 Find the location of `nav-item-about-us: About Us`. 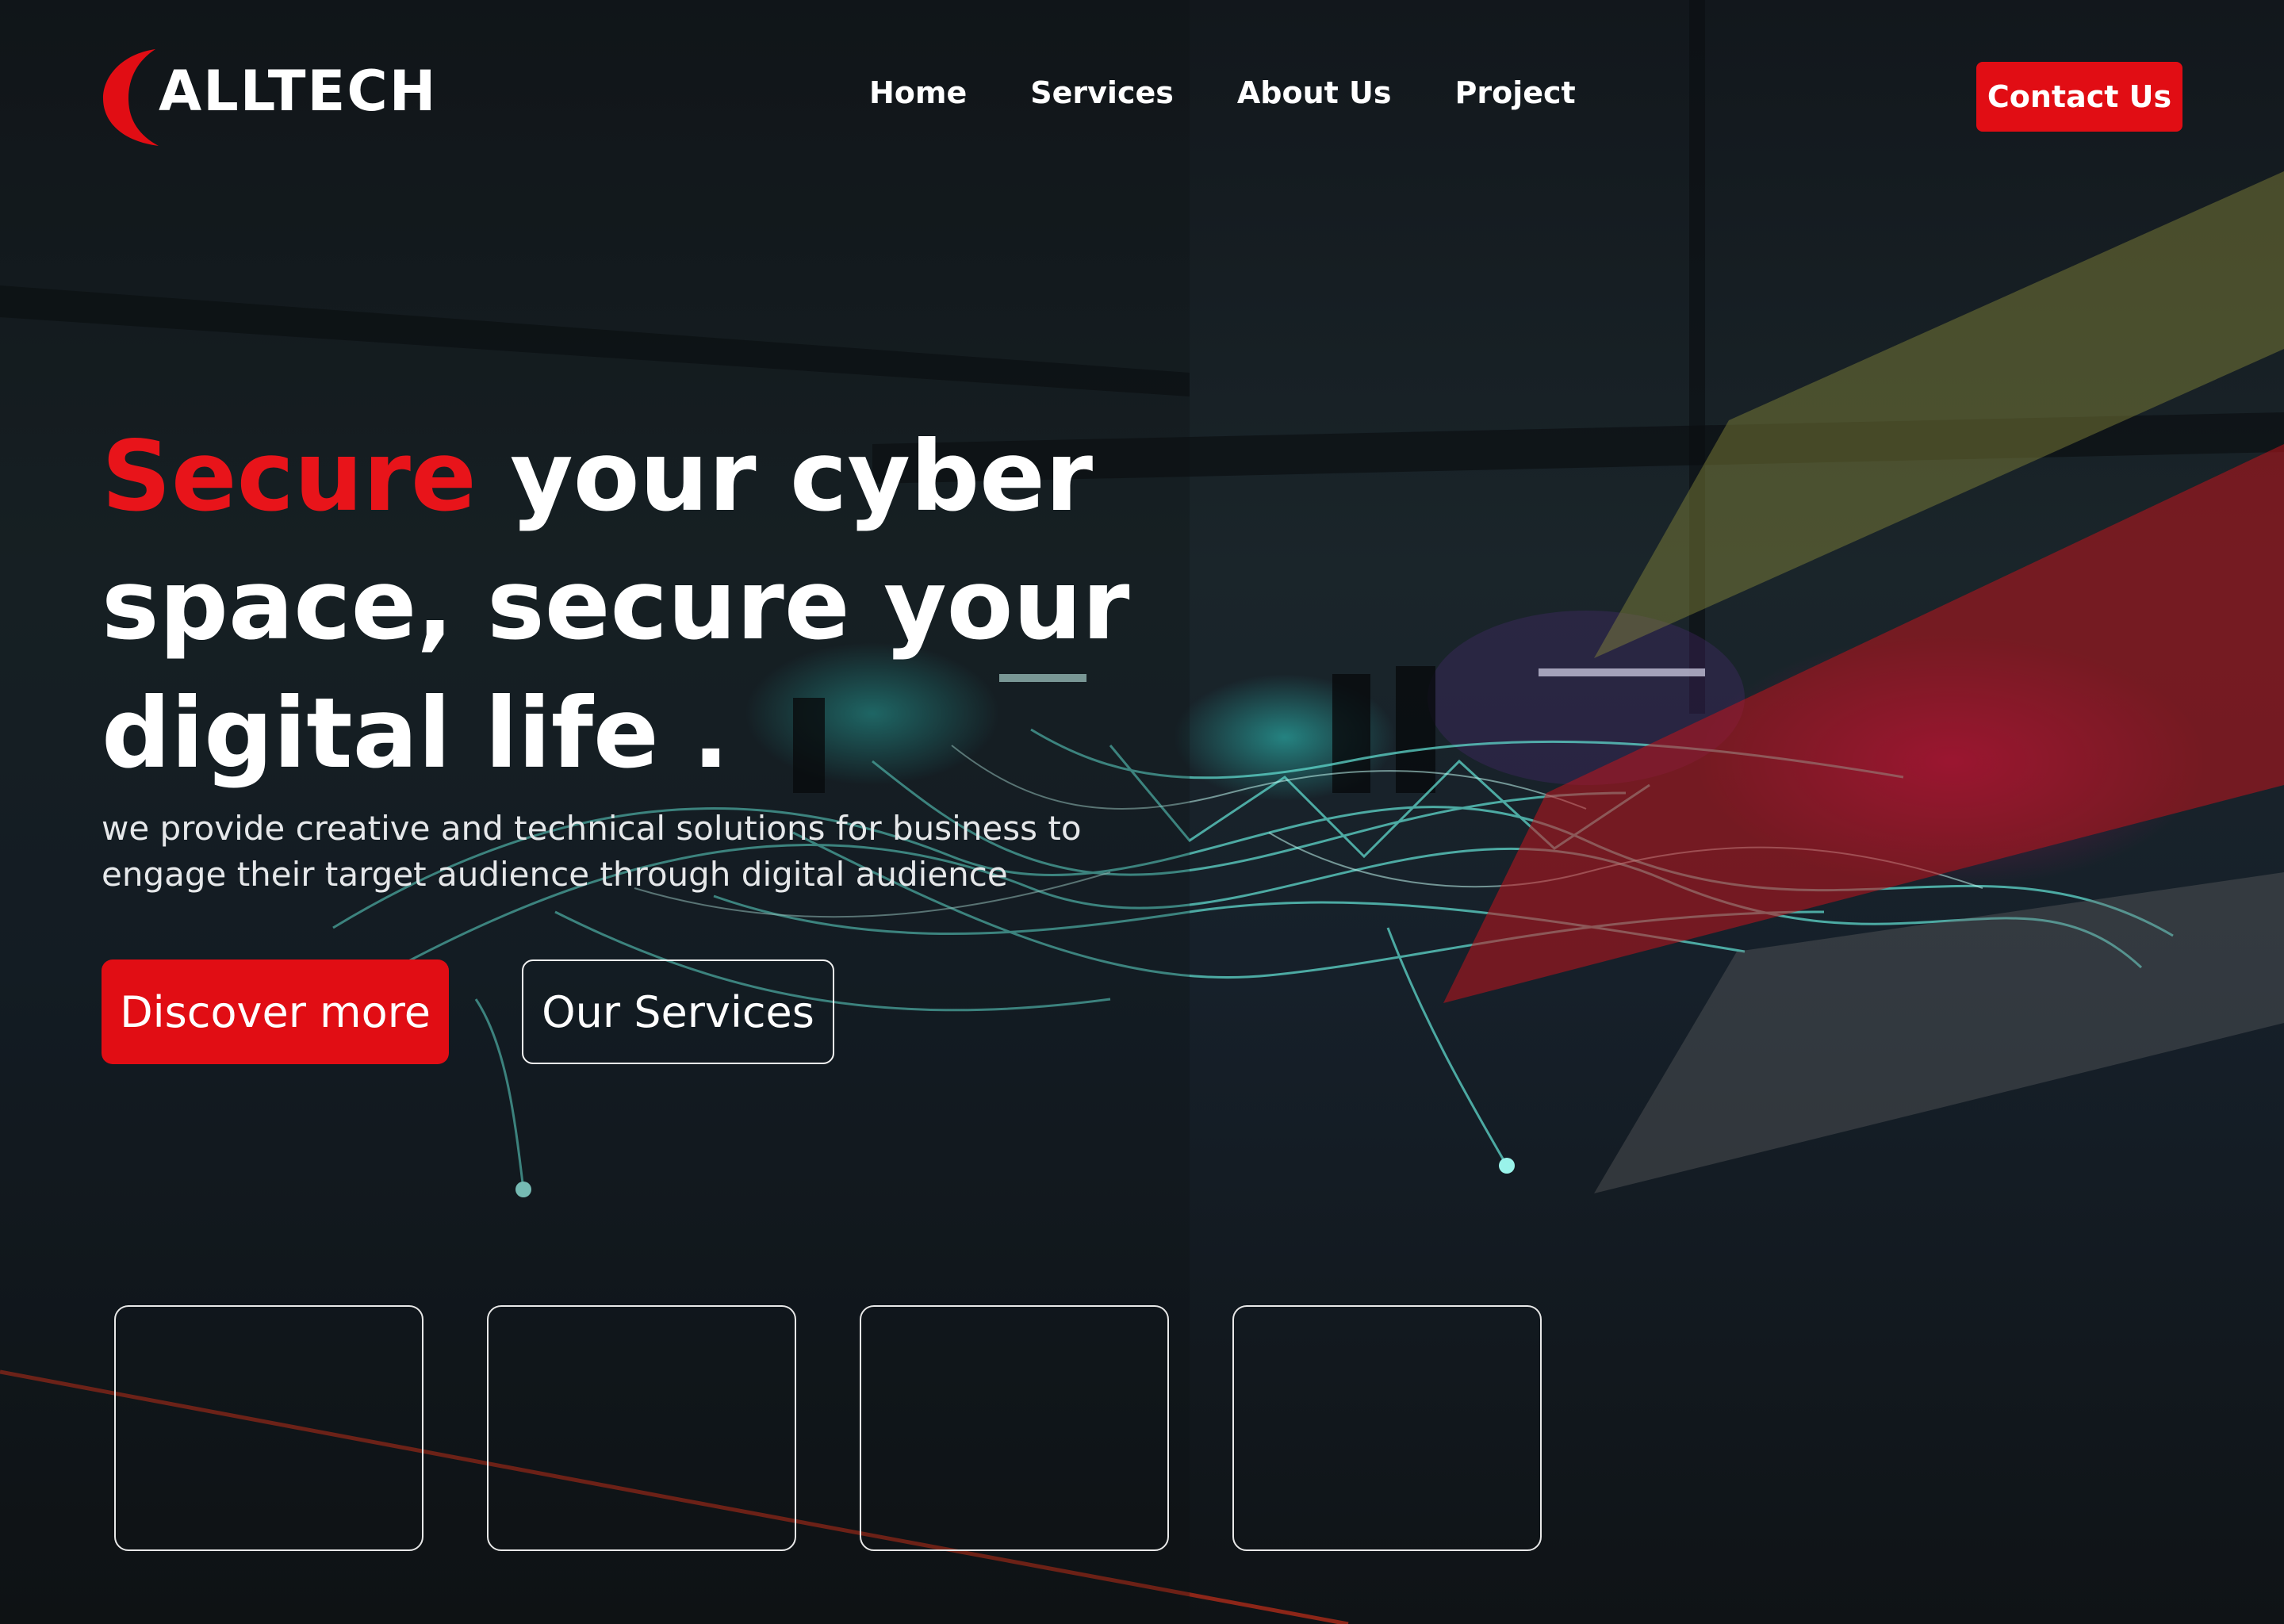

nav-item-about-us: About Us is located at coordinates (1314, 93).